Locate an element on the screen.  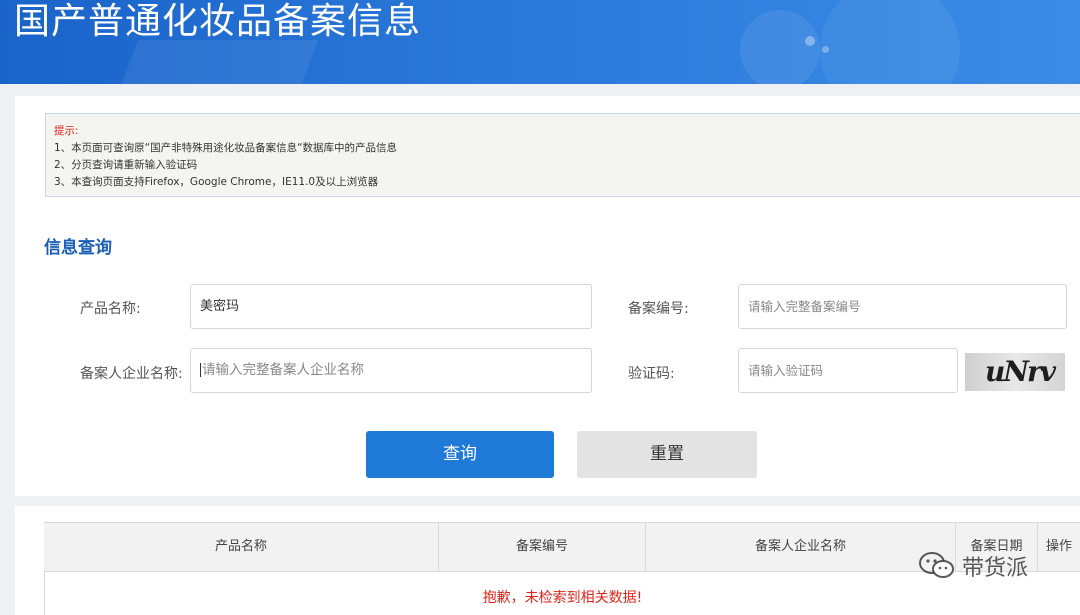
watermark-text: 带货派 is located at coordinates (995, 568).